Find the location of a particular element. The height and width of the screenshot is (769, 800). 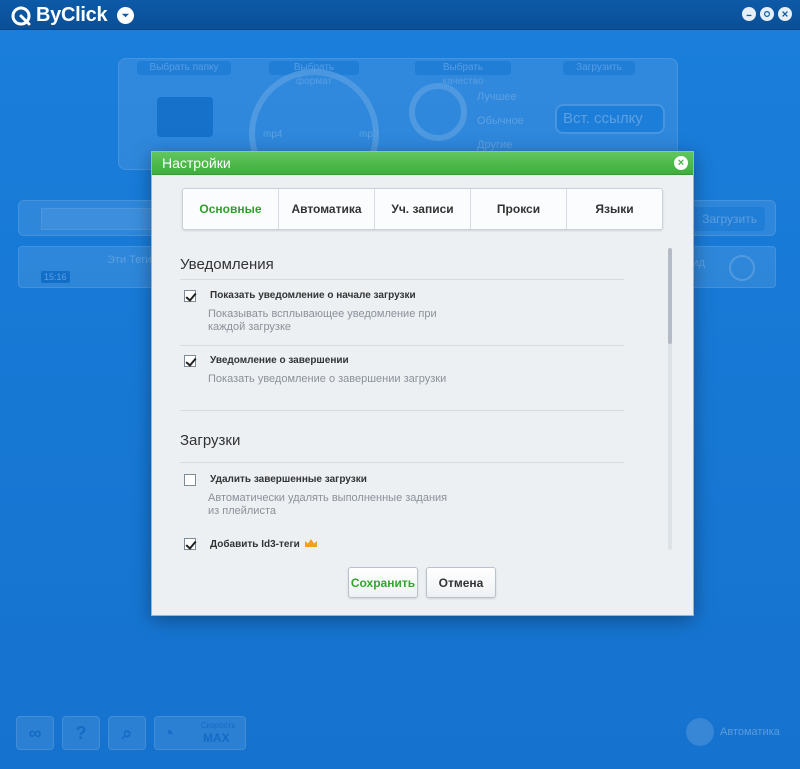

dialog-close-button: × is located at coordinates (681, 163).